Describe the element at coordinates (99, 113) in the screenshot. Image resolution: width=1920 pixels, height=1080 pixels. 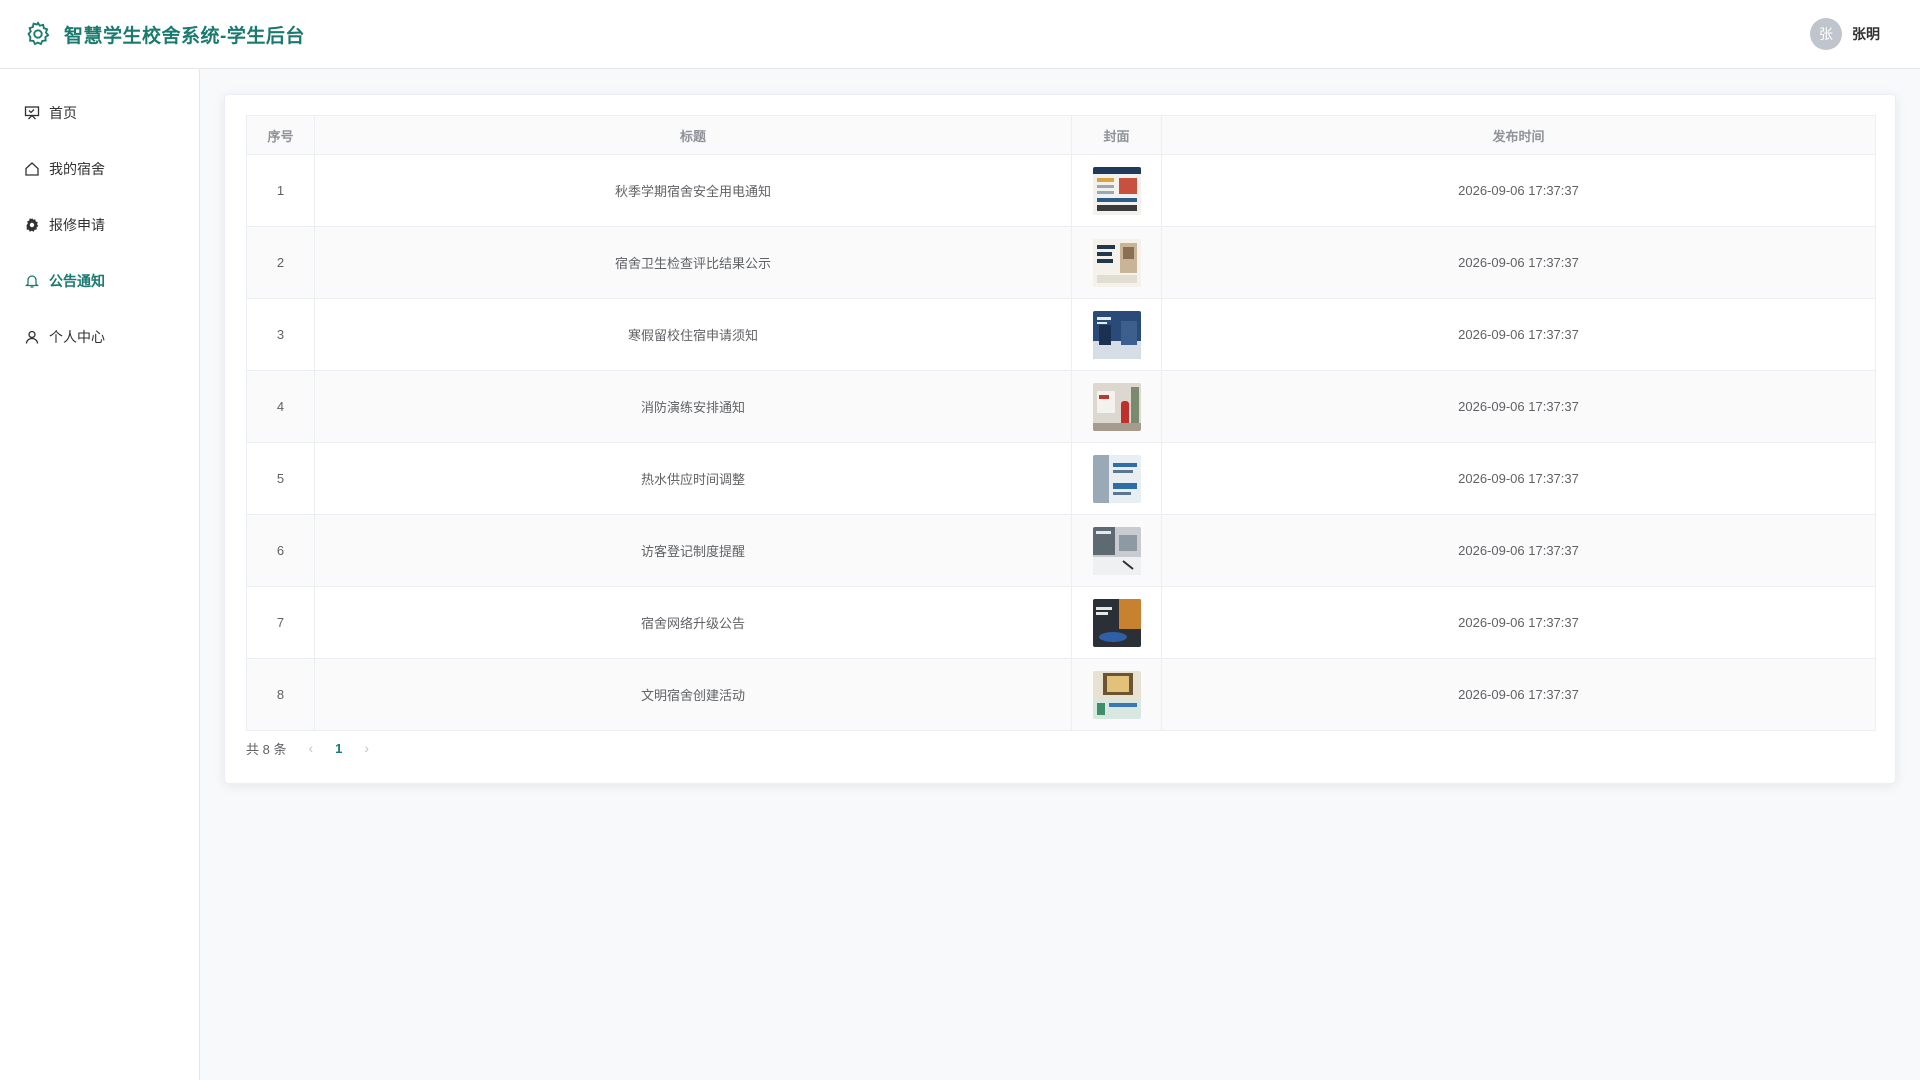
I see `sidebar-item-home: 首页` at that location.